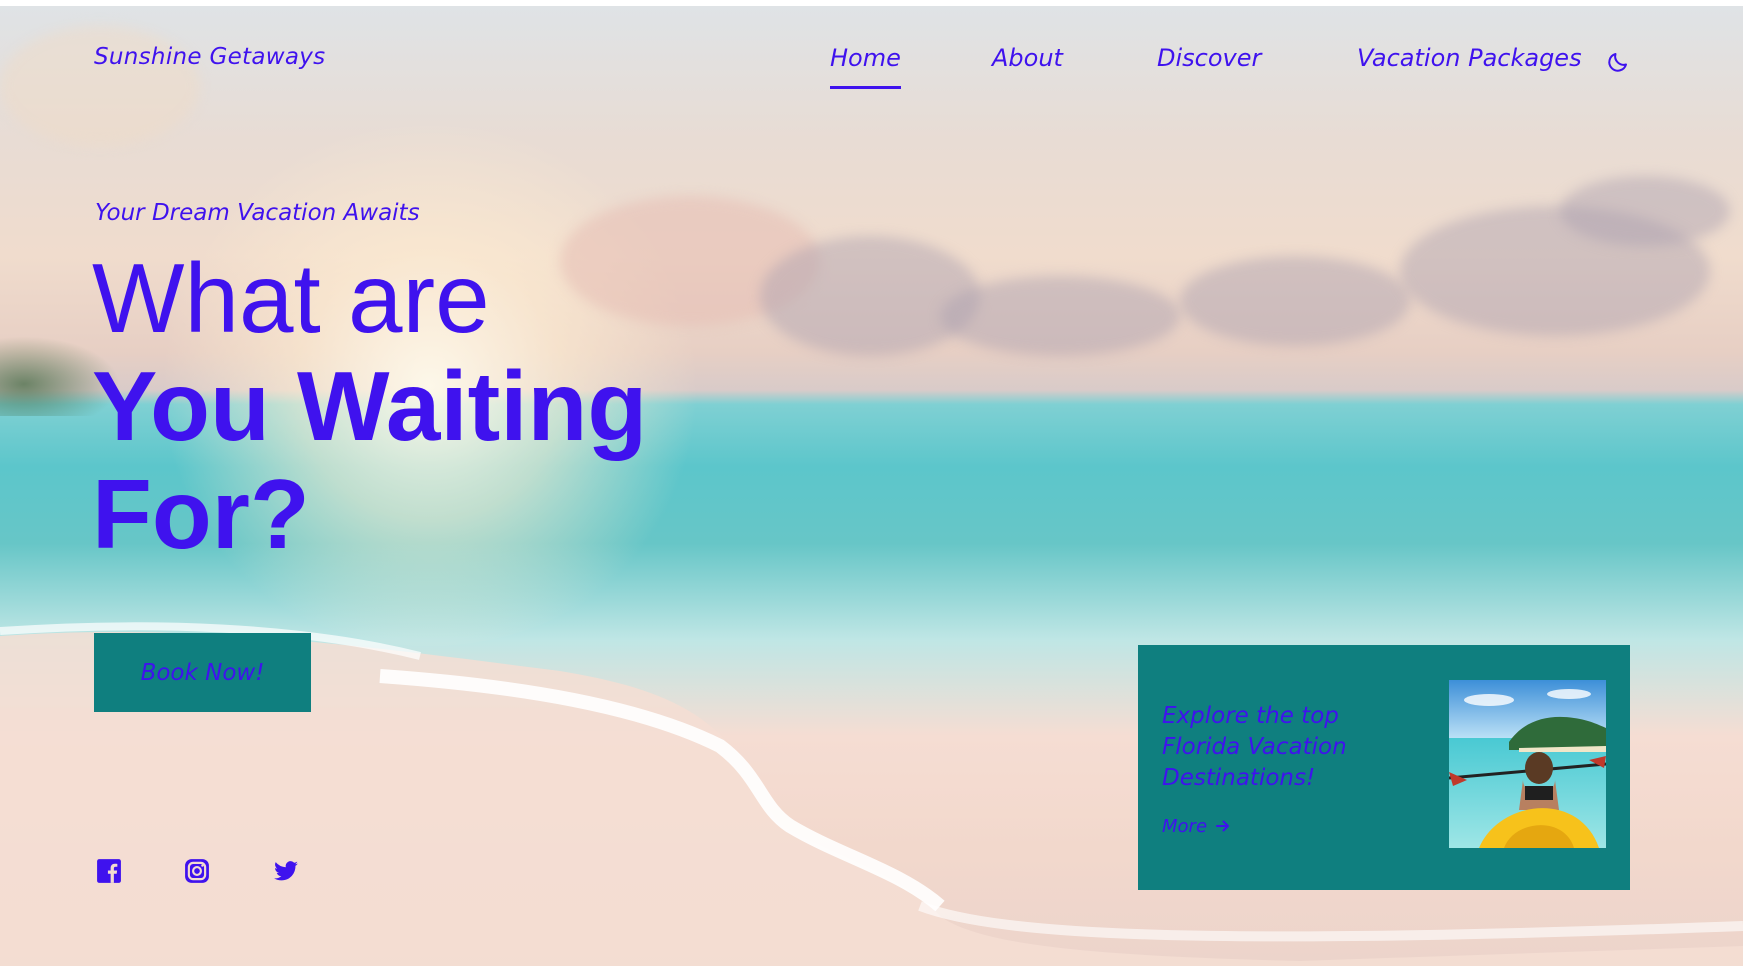 The width and height of the screenshot is (1743, 969). Describe the element at coordinates (197, 871) in the screenshot. I see `instagram-icon` at that location.